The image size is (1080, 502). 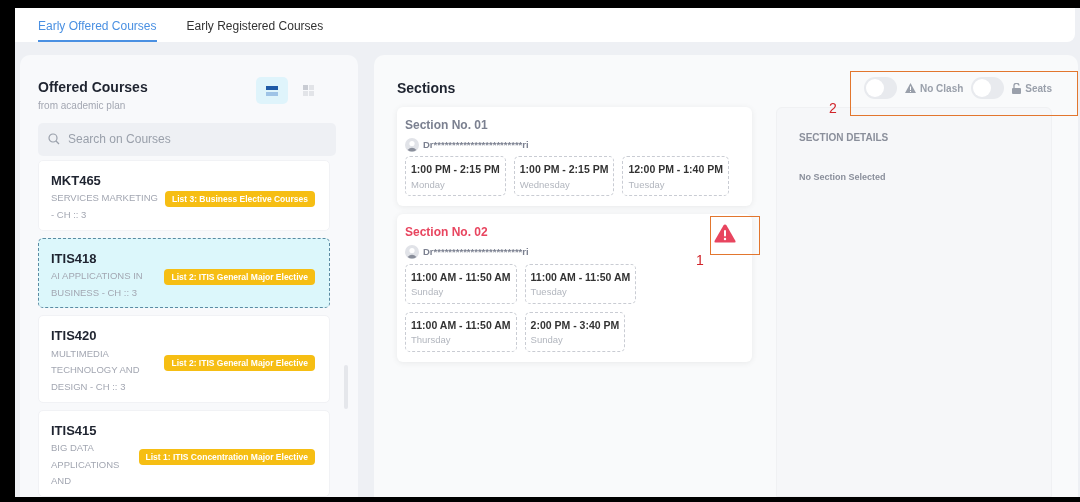 I want to click on search-icon, so click(x=54, y=139).